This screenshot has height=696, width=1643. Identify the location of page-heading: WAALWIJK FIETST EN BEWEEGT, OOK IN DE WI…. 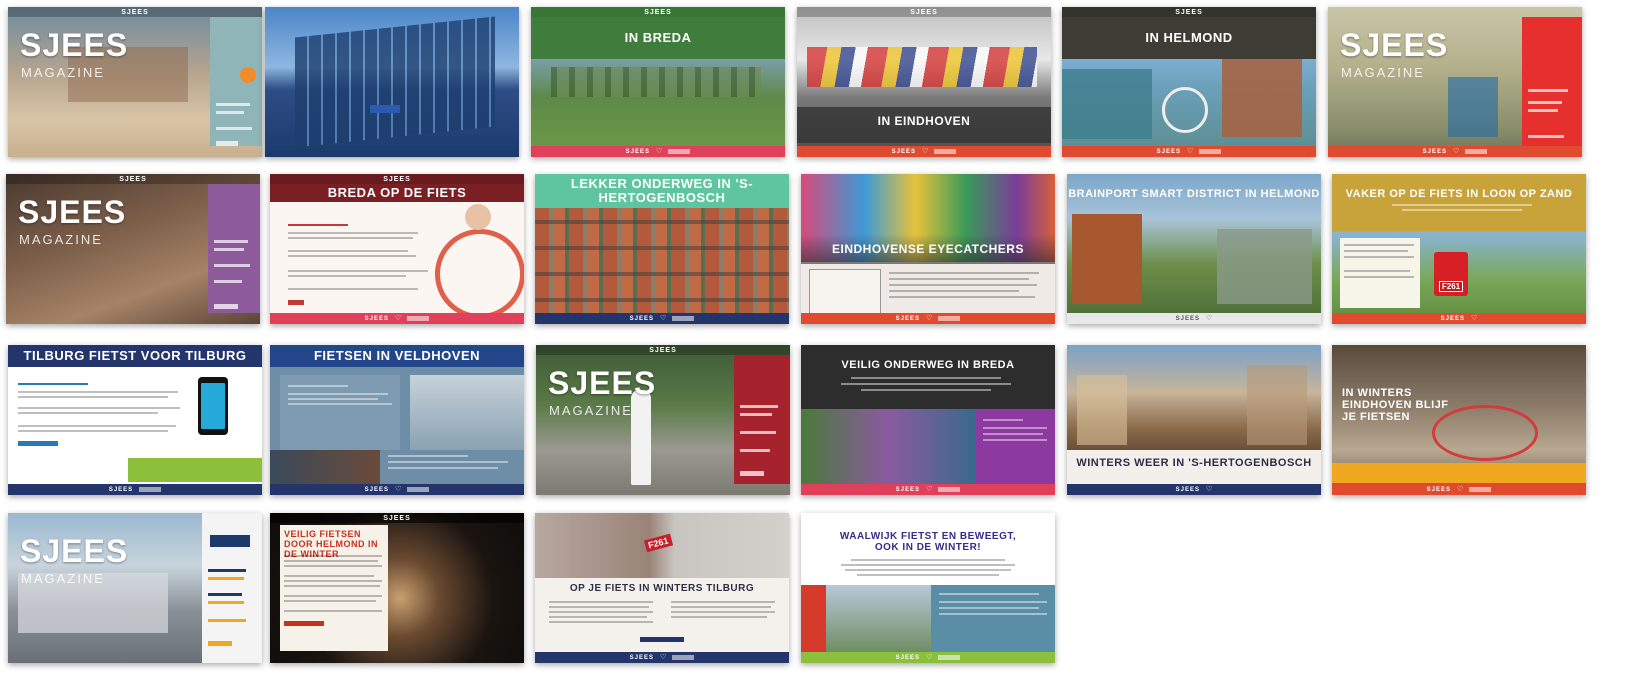
(928, 542).